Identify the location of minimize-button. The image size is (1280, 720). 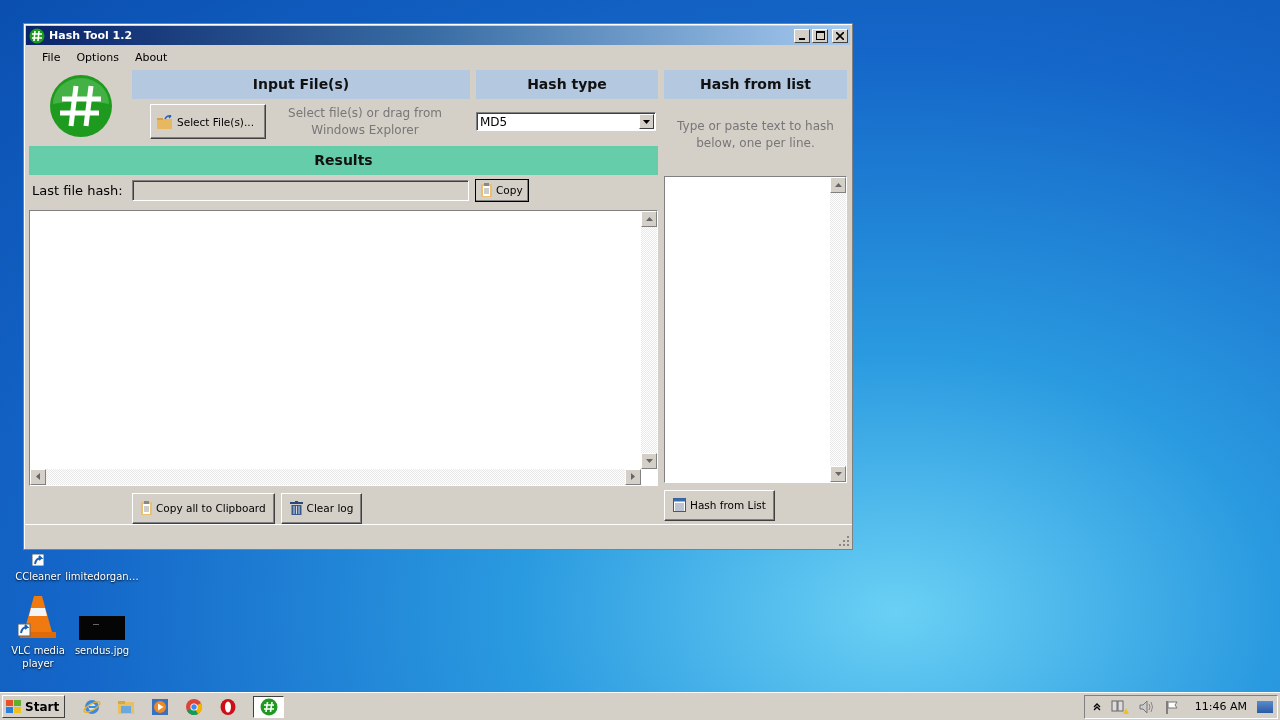
(802, 35).